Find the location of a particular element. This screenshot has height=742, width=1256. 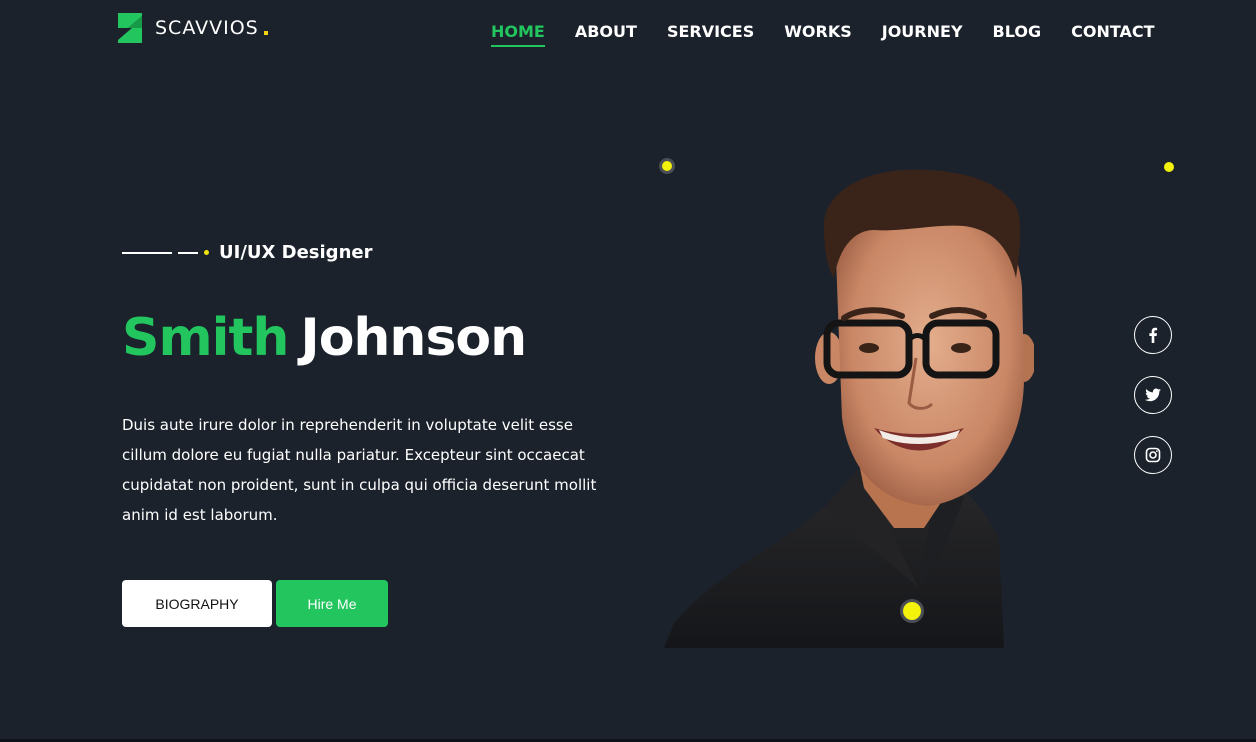

nav-item-contact: CONTACT is located at coordinates (1112, 34).